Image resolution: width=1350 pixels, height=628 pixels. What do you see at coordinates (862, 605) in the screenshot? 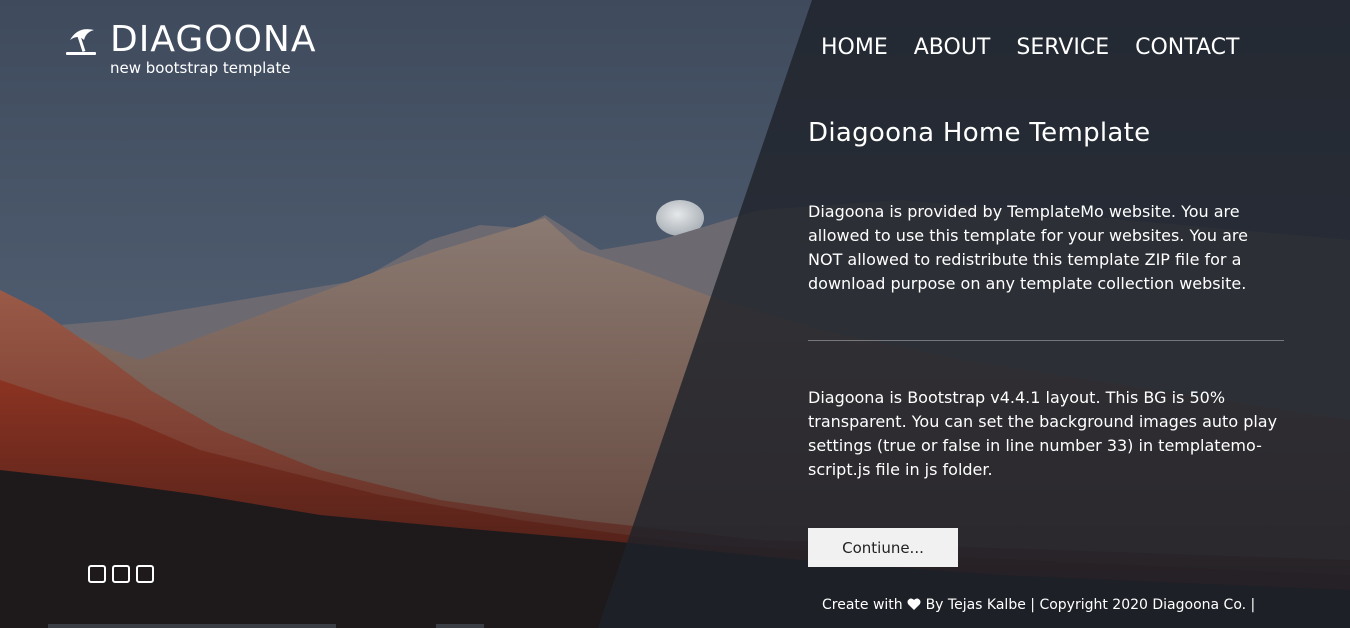
I see `footer-prefix: Create with` at bounding box center [862, 605].